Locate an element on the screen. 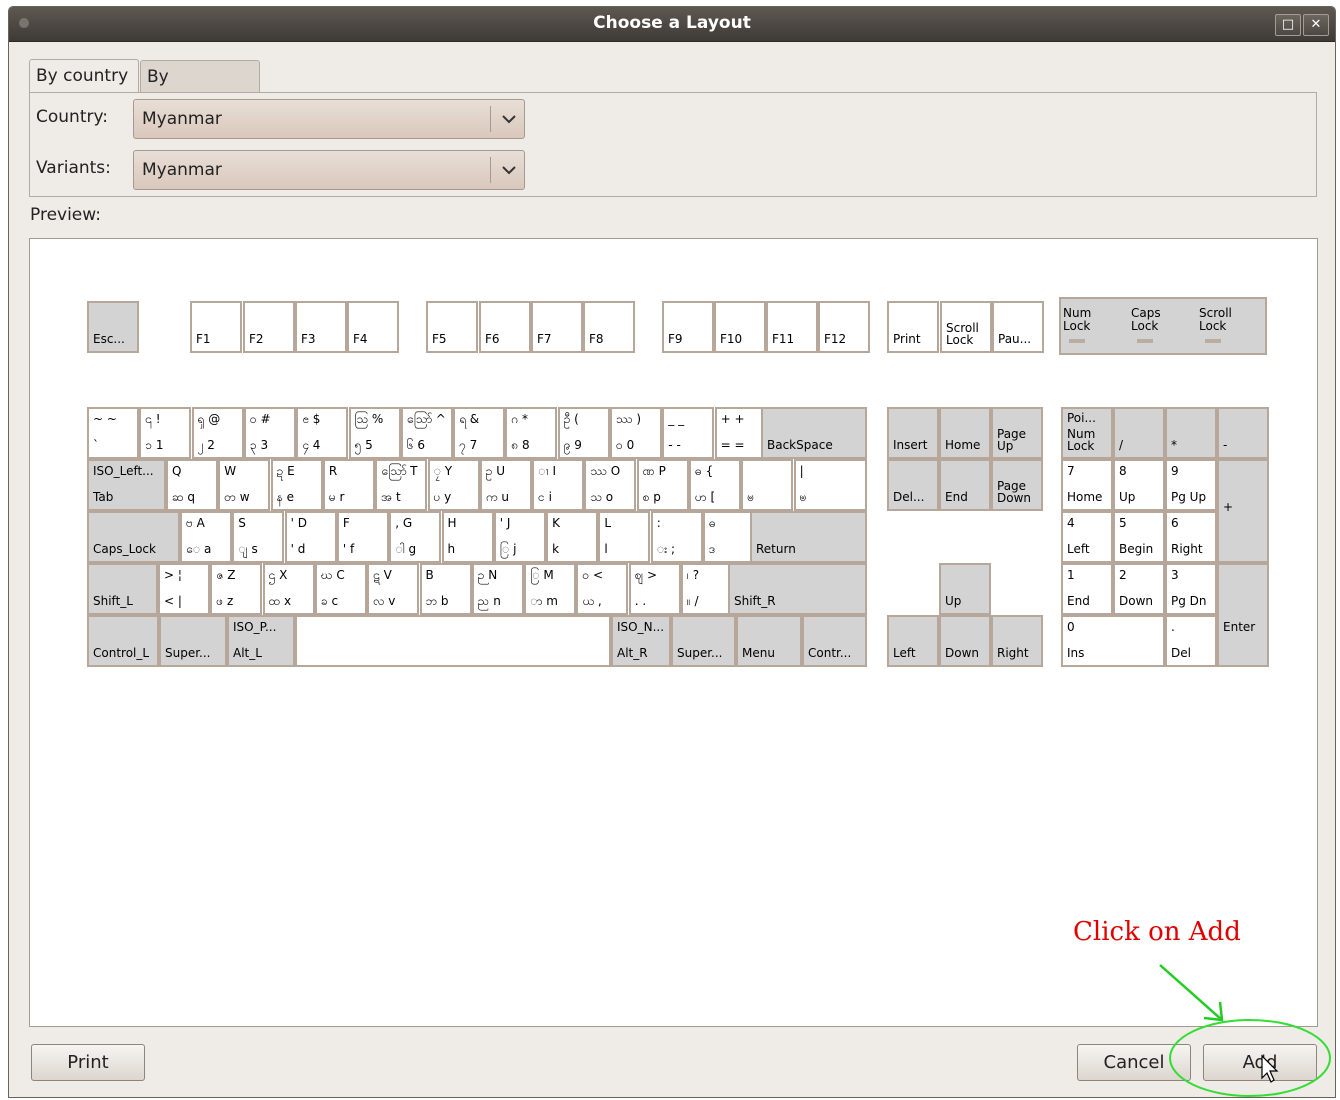  annotation-arrow-icon is located at coordinates (1191, 992).